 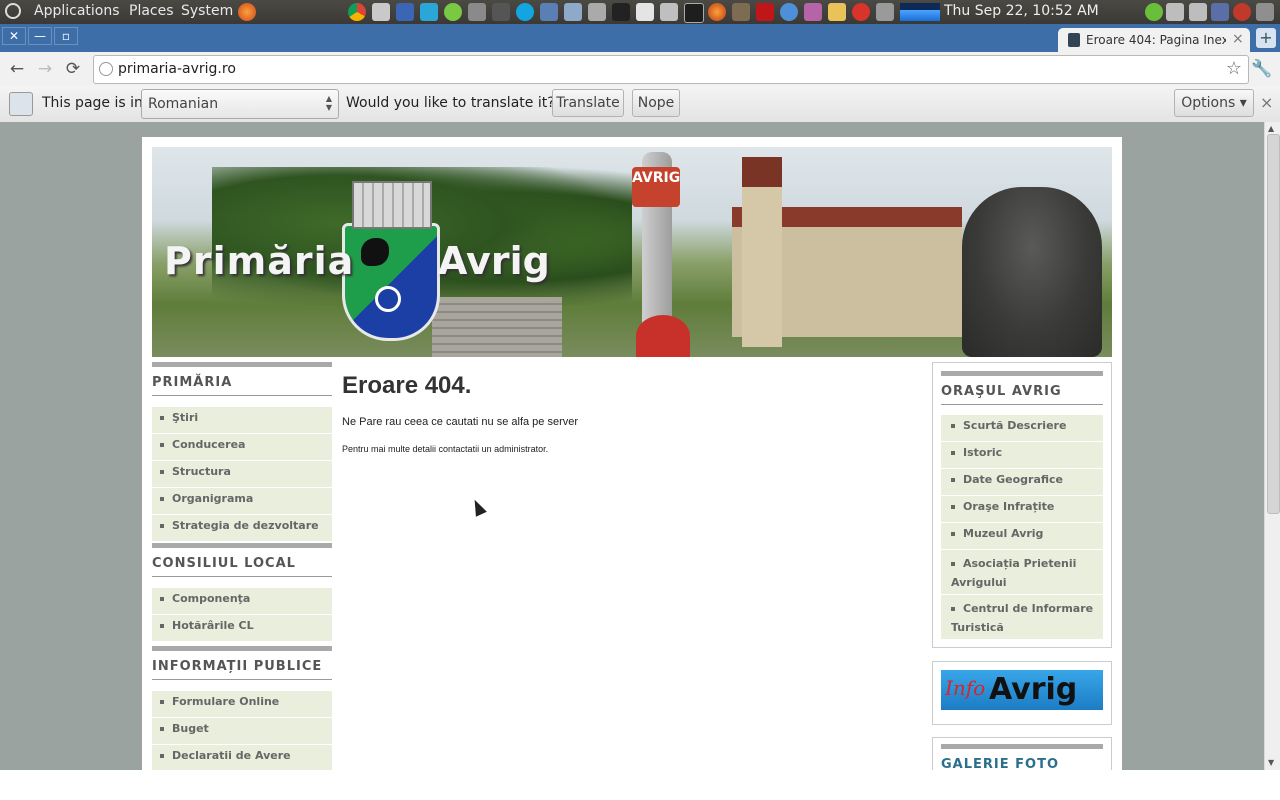 What do you see at coordinates (789, 12) in the screenshot?
I see `chromium-launcher-icon` at bounding box center [789, 12].